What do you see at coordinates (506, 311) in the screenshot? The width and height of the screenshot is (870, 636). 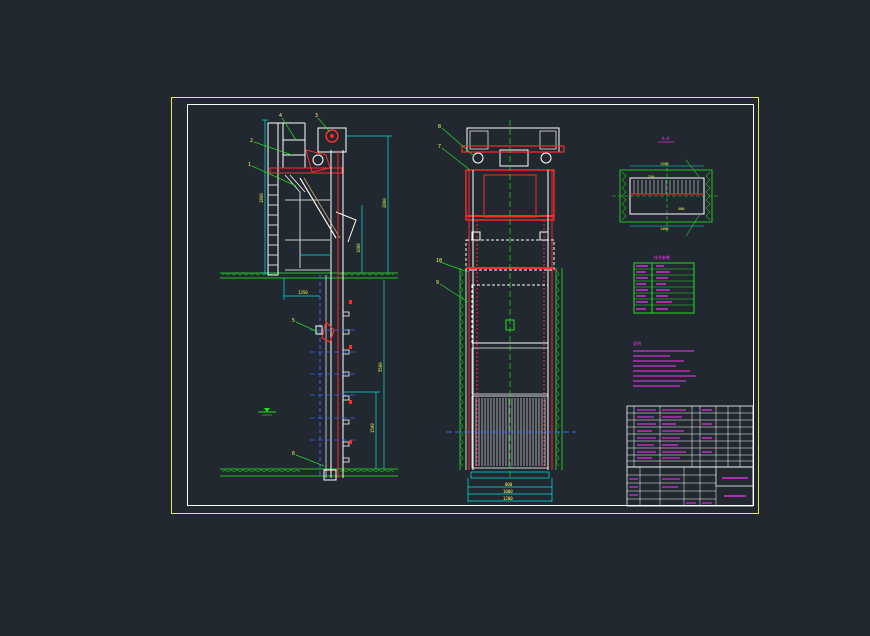 I see `front-elevation-view: 800 1000 1200 8 7 10 9` at bounding box center [506, 311].